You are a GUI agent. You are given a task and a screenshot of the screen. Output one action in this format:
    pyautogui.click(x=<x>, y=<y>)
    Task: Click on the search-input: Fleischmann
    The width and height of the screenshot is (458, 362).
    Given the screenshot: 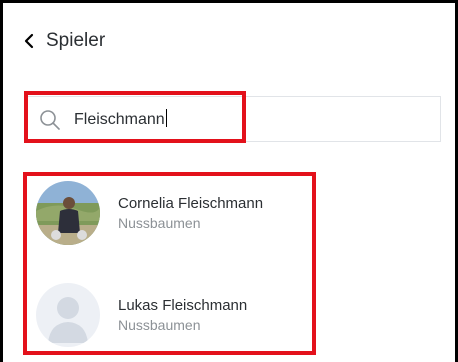 What is the action you would take?
    pyautogui.click(x=120, y=120)
    